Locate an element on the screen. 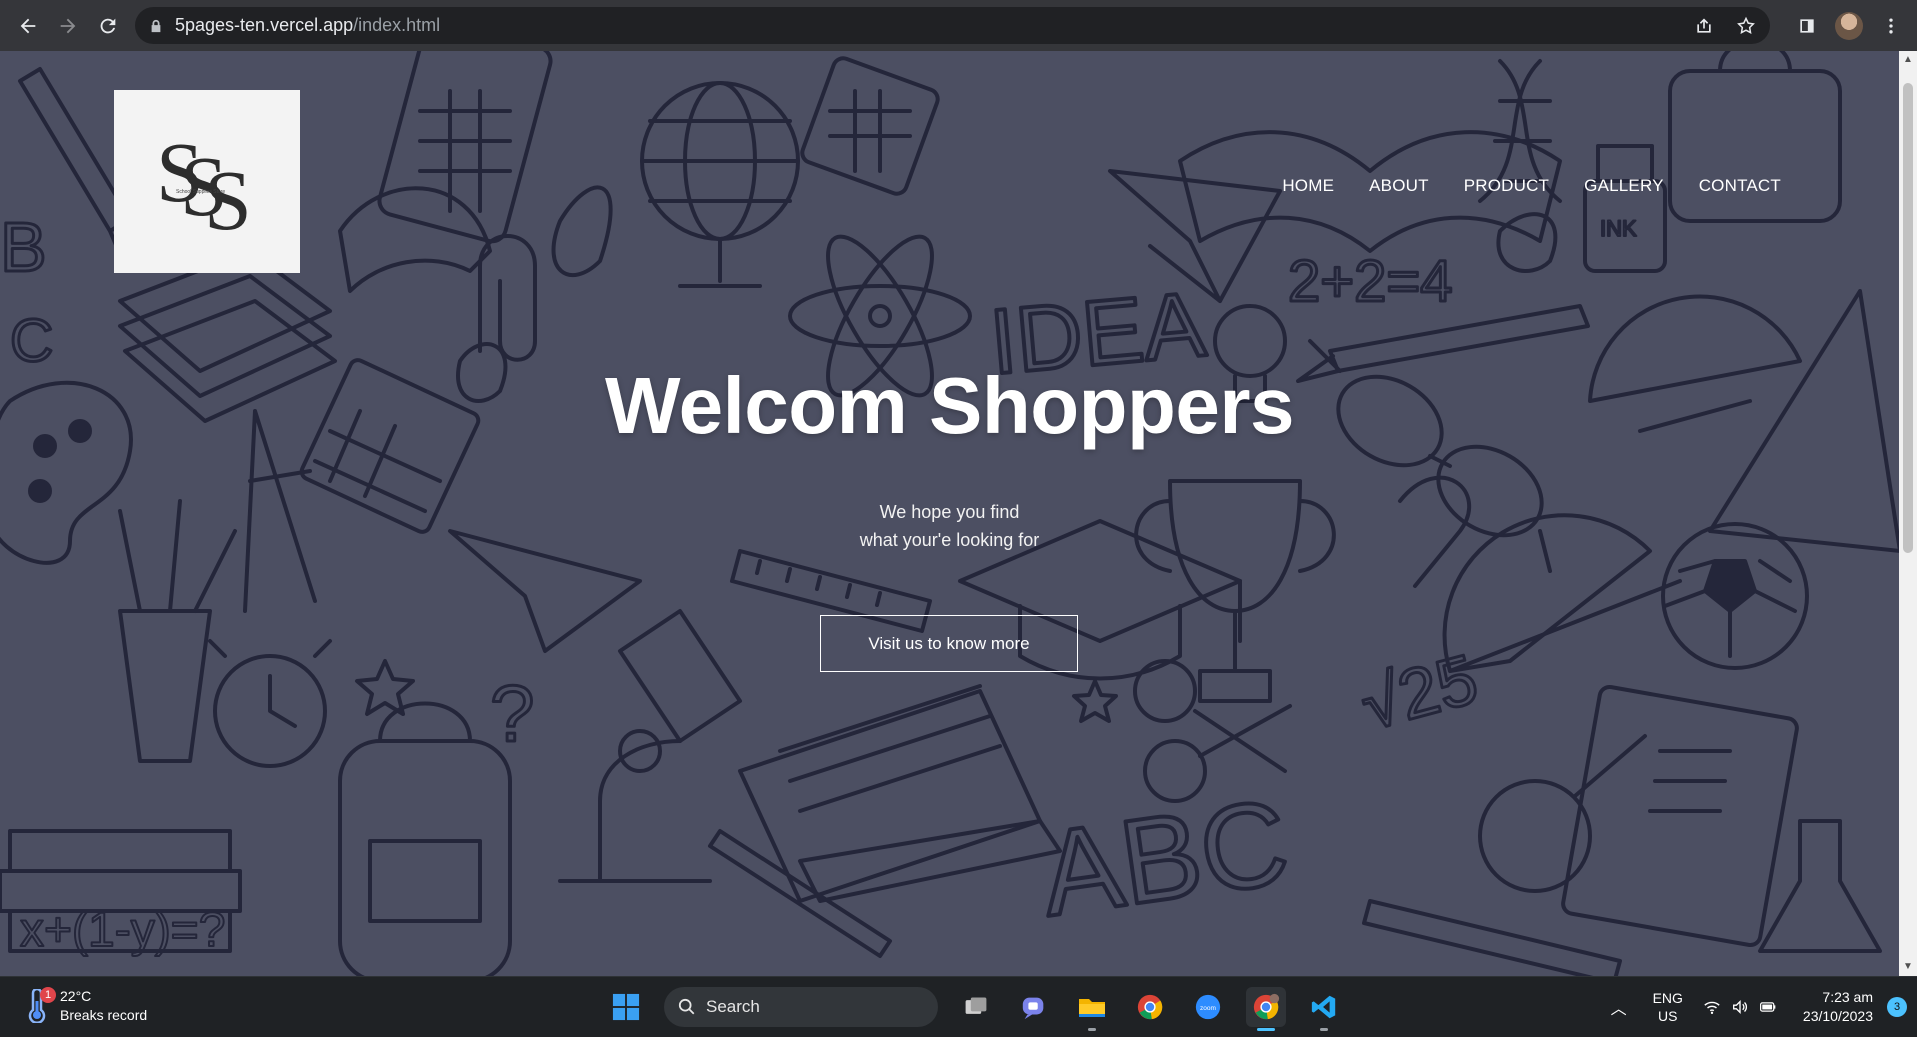 This screenshot has height=1037, width=1917. back-arrow-icon is located at coordinates (28, 25).